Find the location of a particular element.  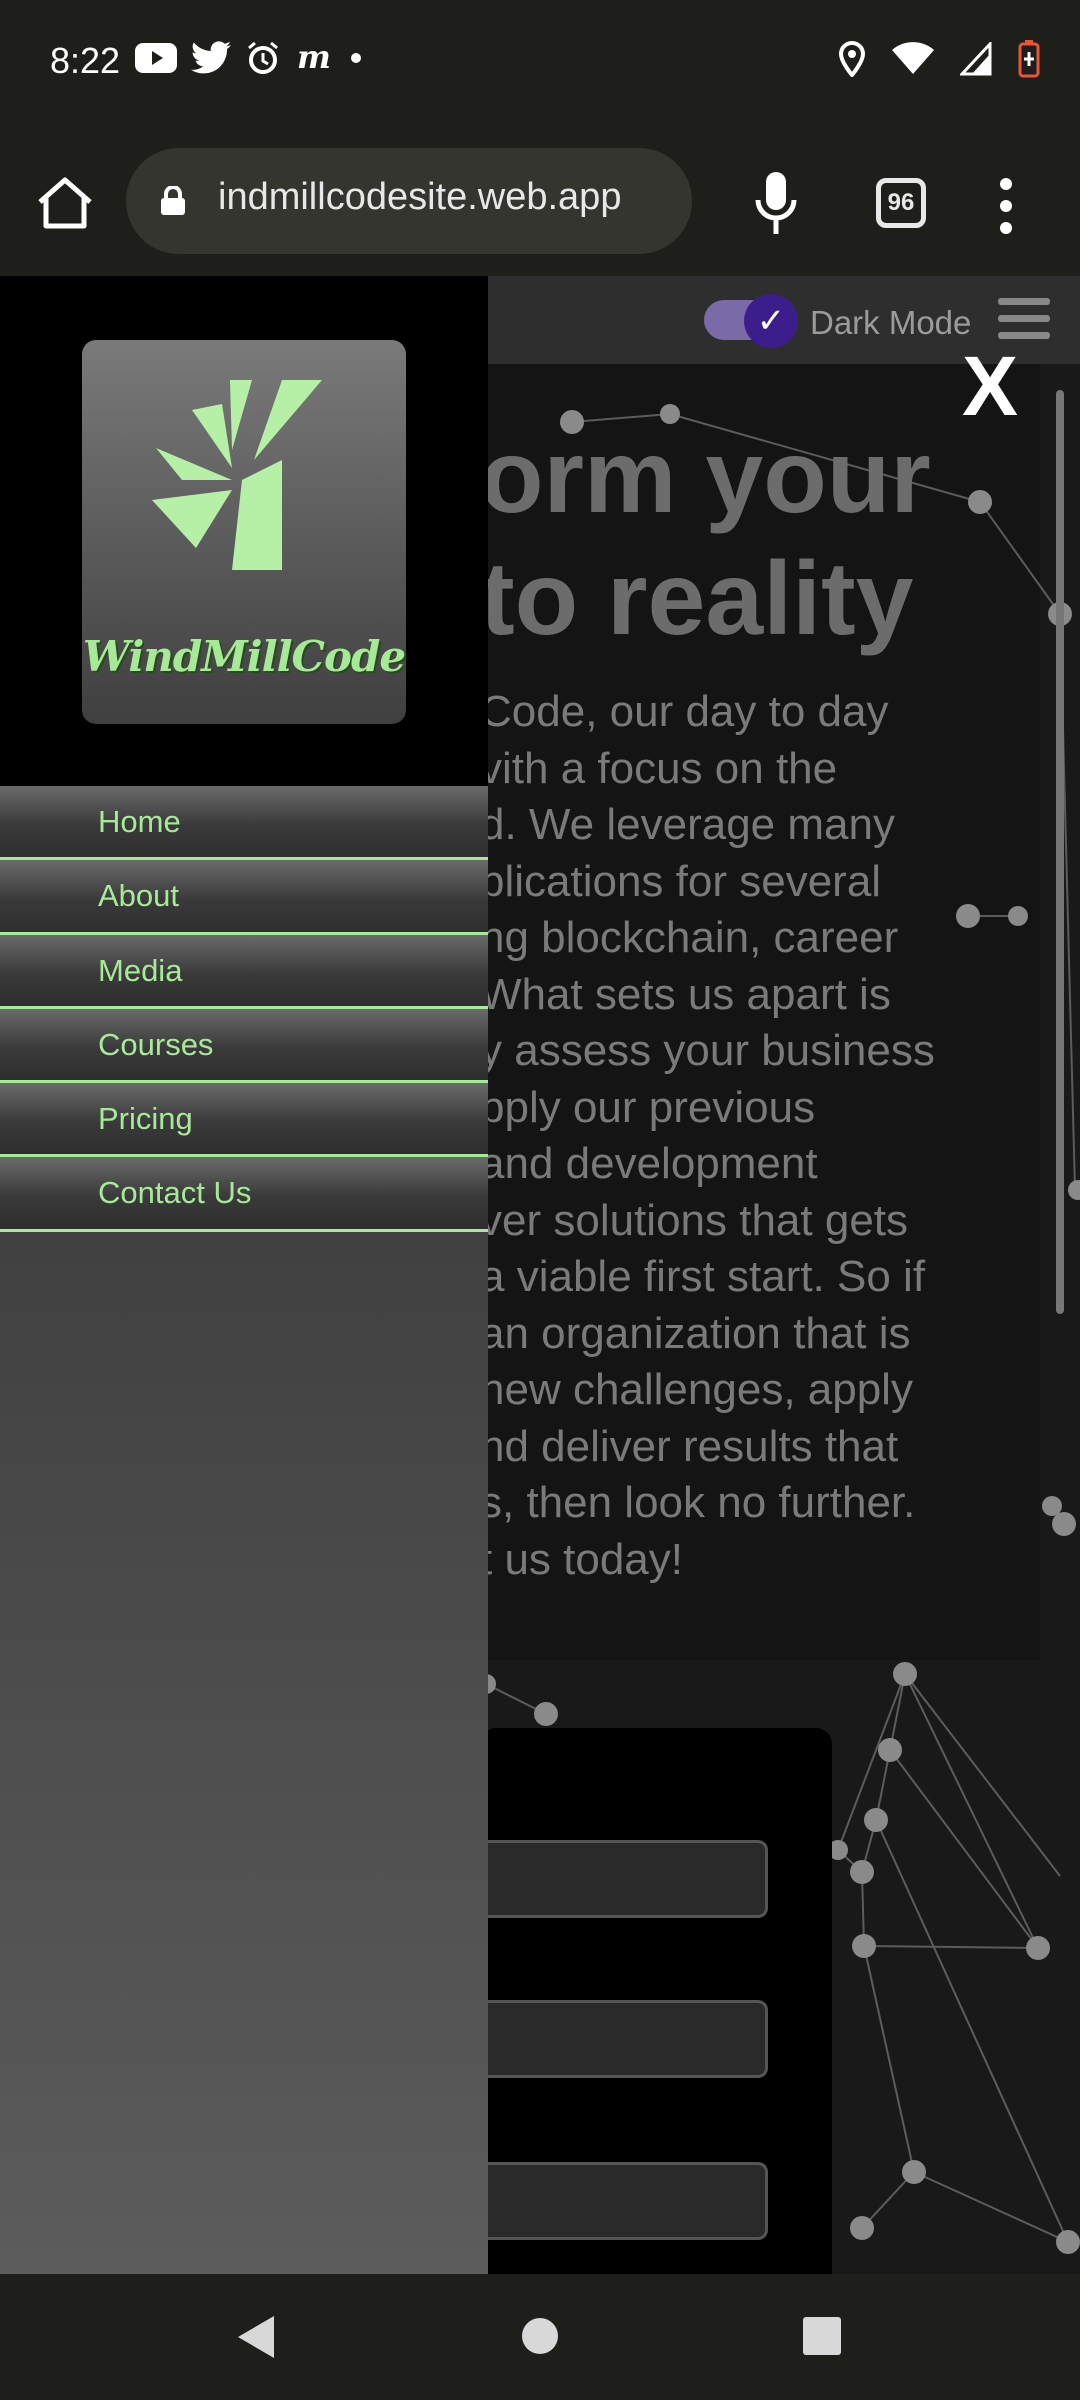

menu-item-label: Courses is located at coordinates (156, 1044).